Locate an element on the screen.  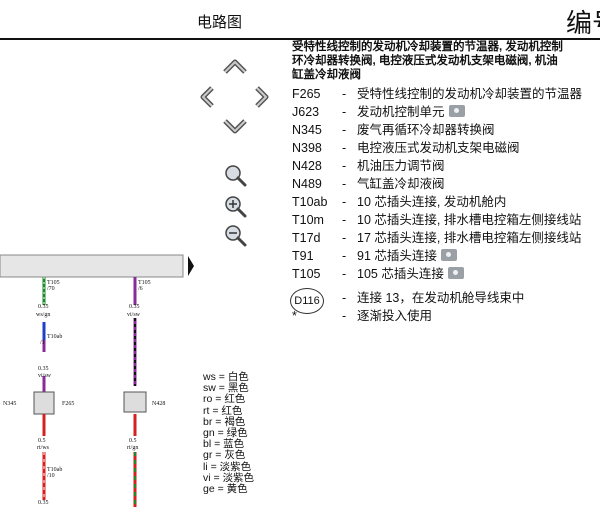
w2-top-pin: /6 is located at coordinates (140, 289).